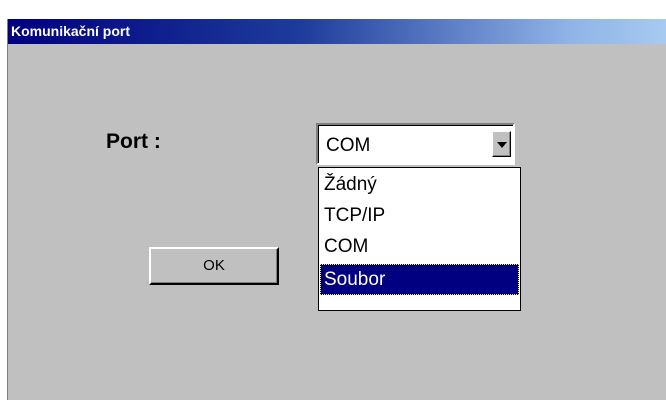 The image size is (666, 400). I want to click on dropdown-option-soubor: Soubor, so click(419, 279).